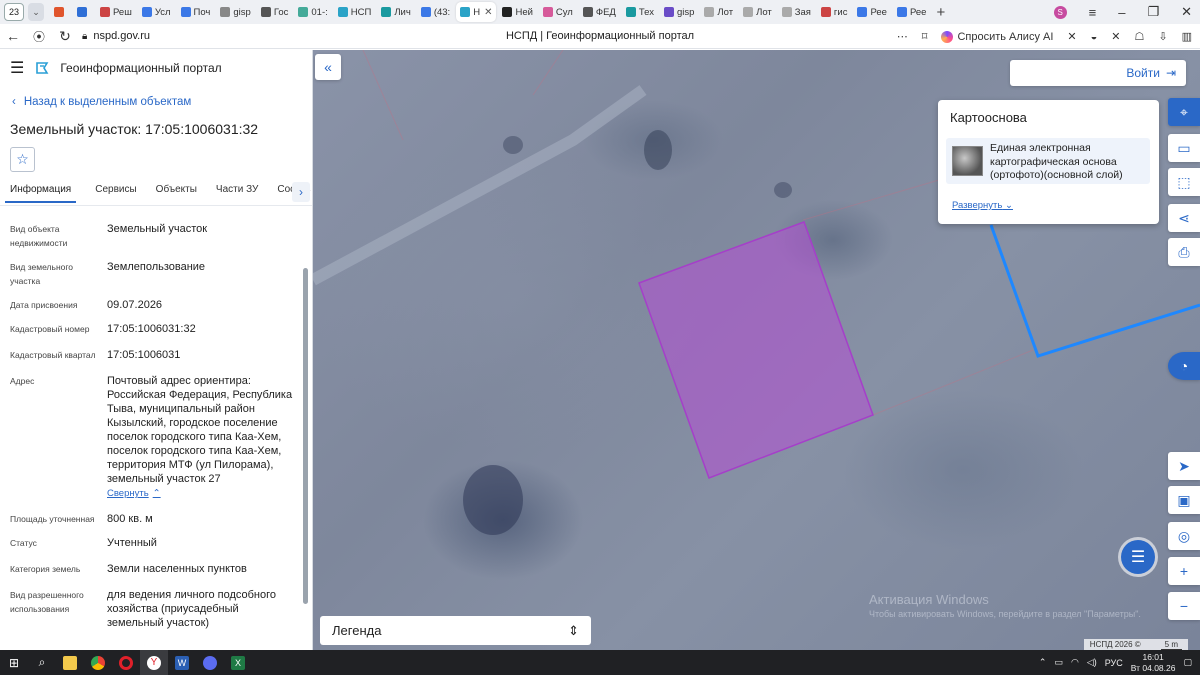  Describe the element at coordinates (1121, 12) in the screenshot. I see `minimize-icon: –` at that location.